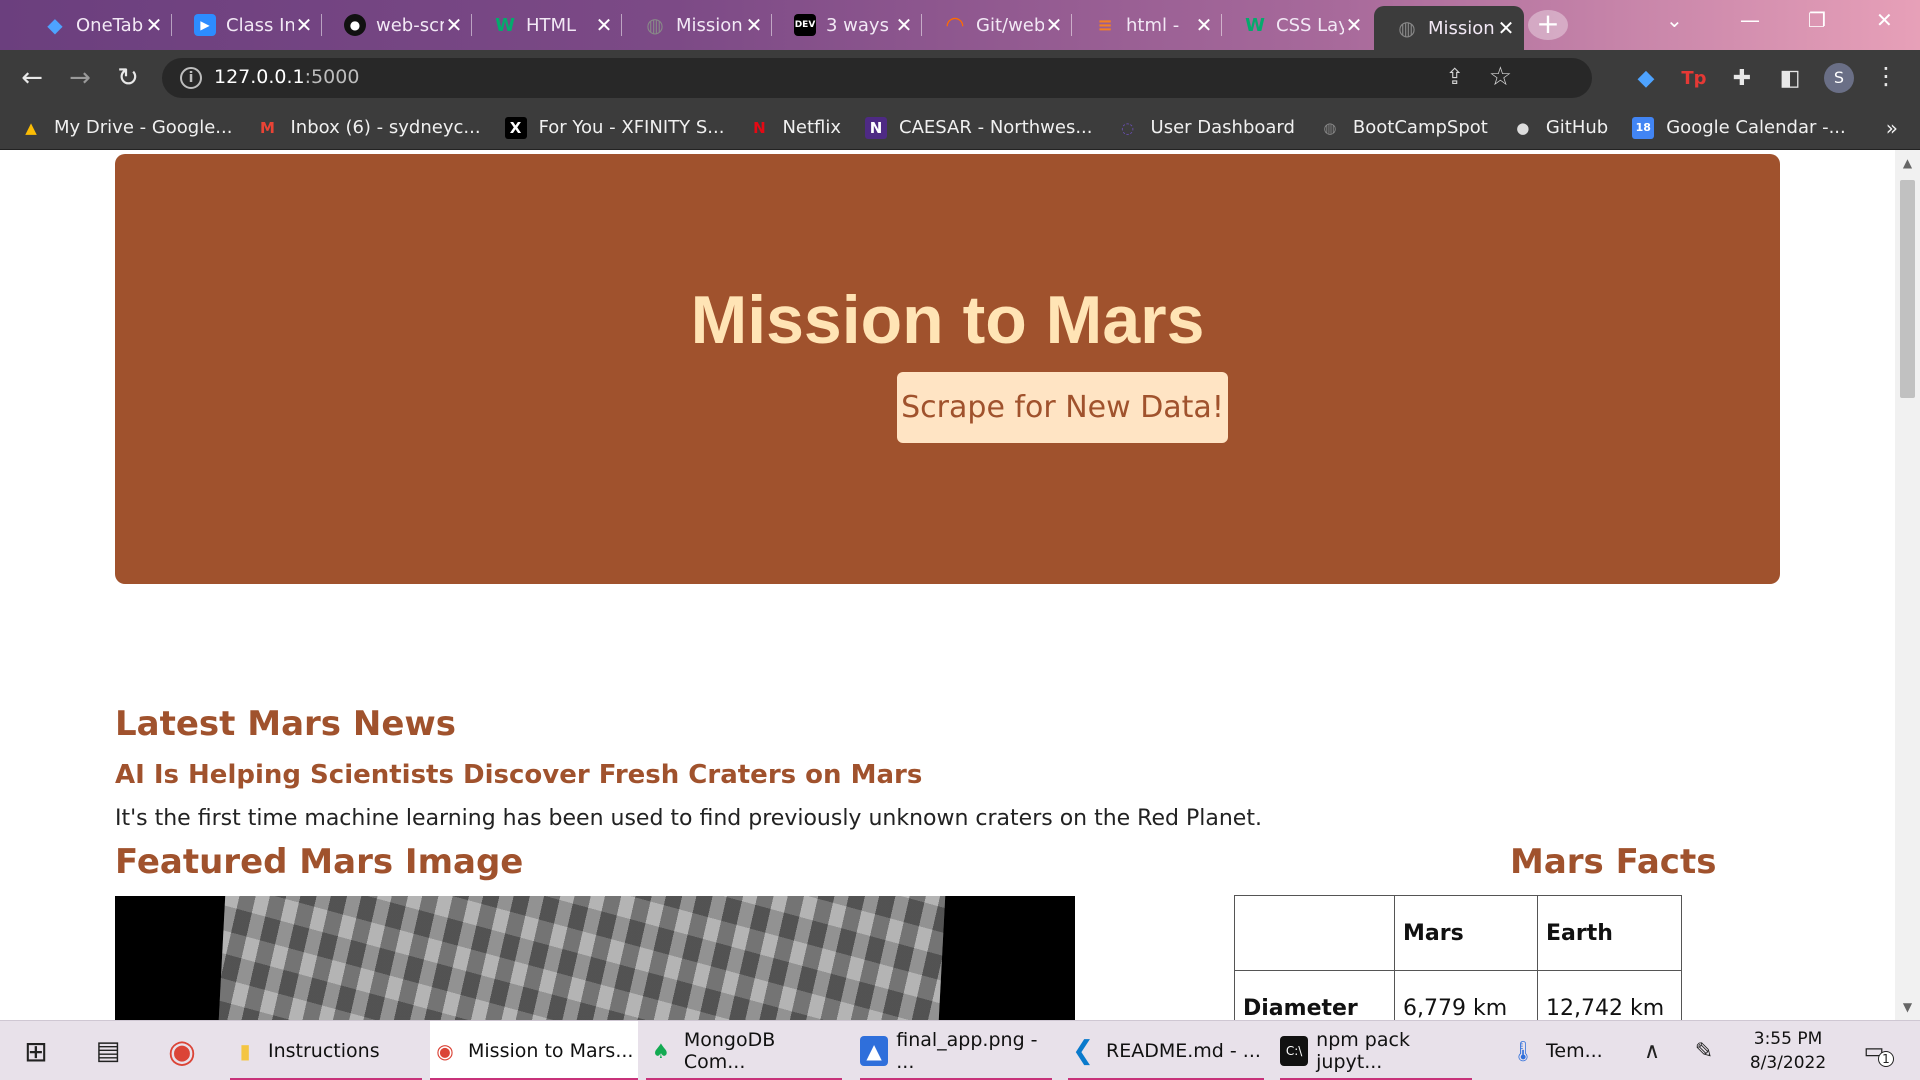  What do you see at coordinates (1875, 1051) in the screenshot?
I see `notification-icon: ▭ 1` at bounding box center [1875, 1051].